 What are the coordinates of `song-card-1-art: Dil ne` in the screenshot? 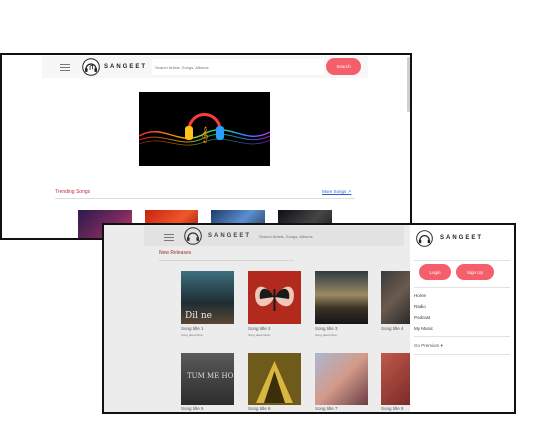 It's located at (207, 297).